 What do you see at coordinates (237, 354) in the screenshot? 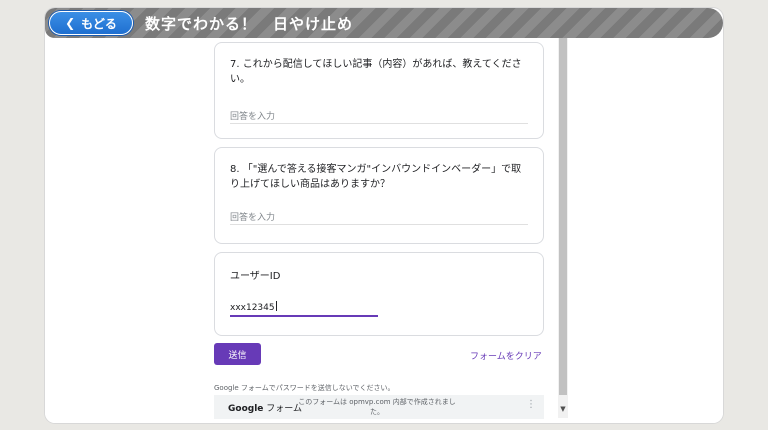
I see `submit-button: 送信` at bounding box center [237, 354].